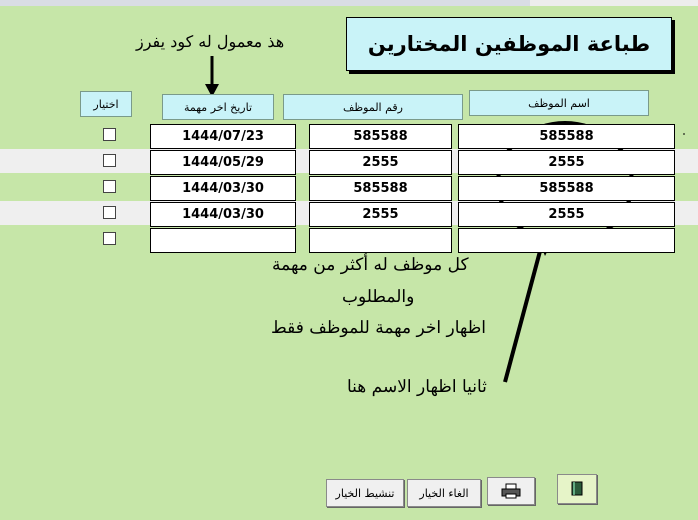 The height and width of the screenshot is (520, 698). What do you see at coordinates (378, 328) in the screenshot?
I see `annotation-last-task-only: اظهار اخر مهمة للموظف فقط` at bounding box center [378, 328].